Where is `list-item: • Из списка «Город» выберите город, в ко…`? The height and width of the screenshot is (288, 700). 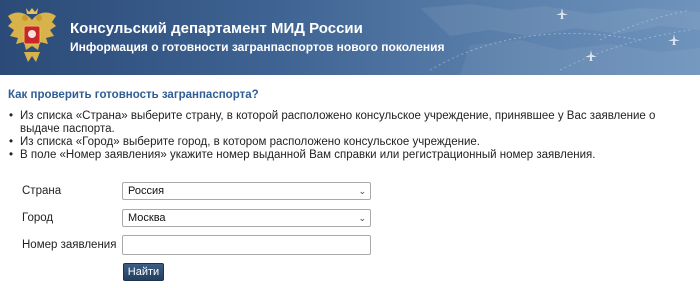
list-item: • Из списка «Город» выберите город, в ко… is located at coordinates (348, 142).